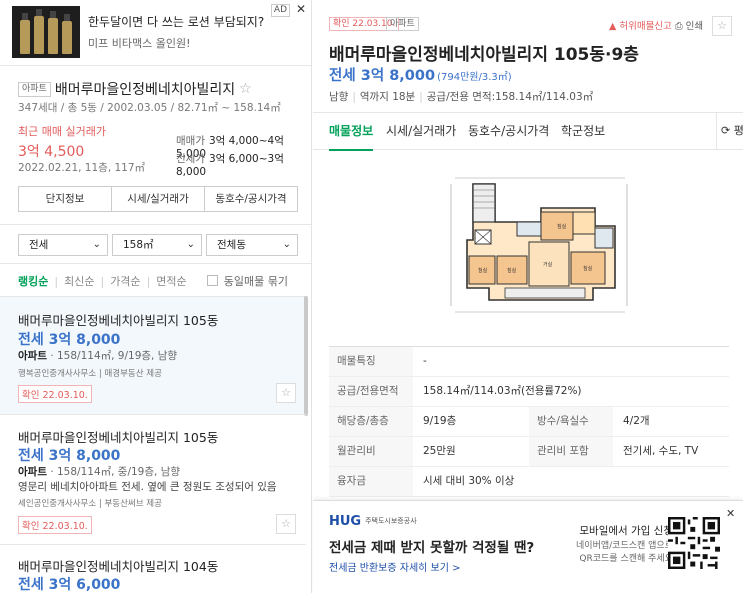 This screenshot has width=743, height=593. I want to click on complex-name: 배머루마을인정베네치아빌리지, so click(145, 90).